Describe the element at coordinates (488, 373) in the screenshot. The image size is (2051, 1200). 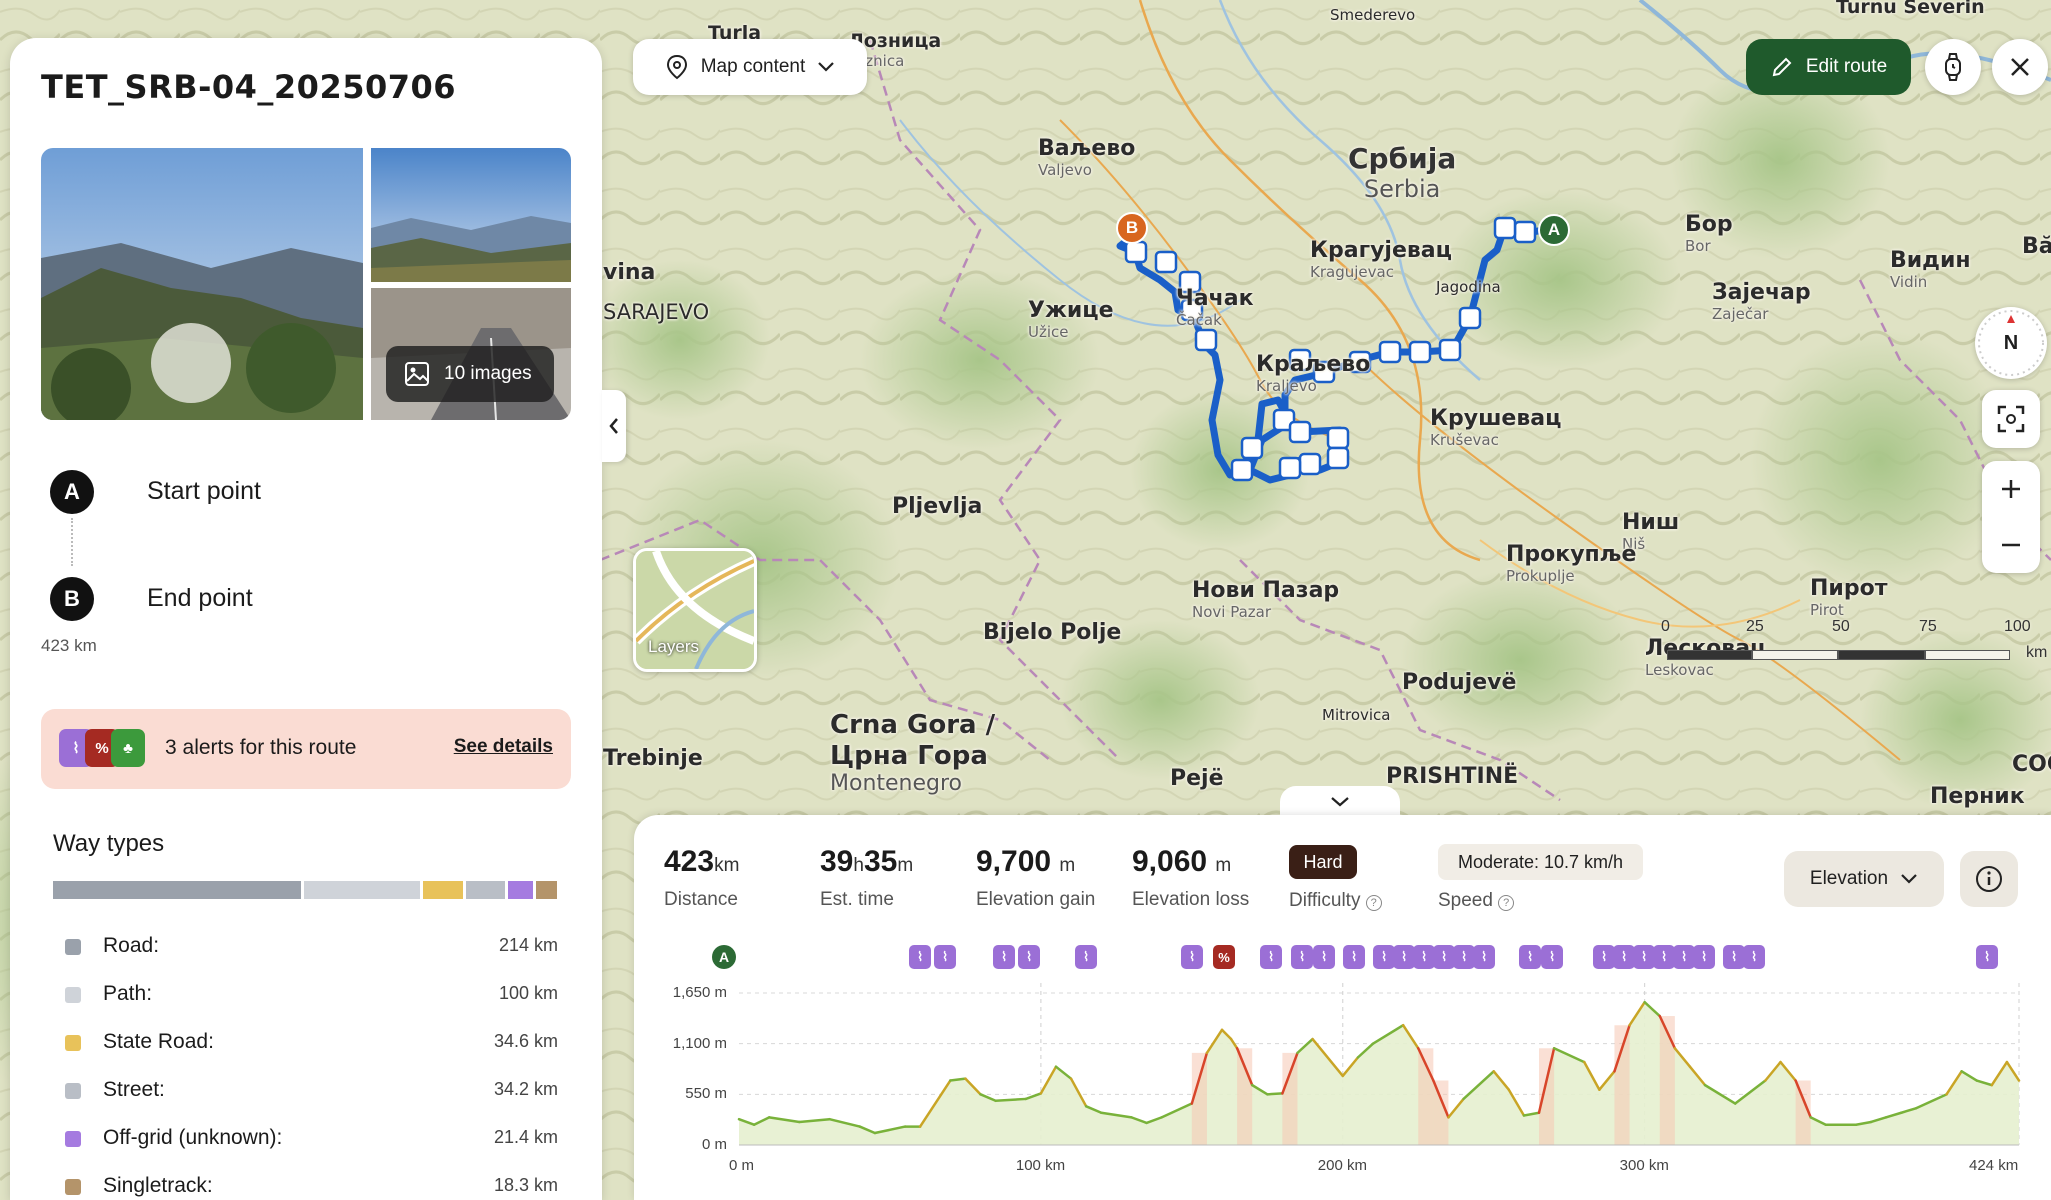
I see `images-count-label: 10 images` at that location.